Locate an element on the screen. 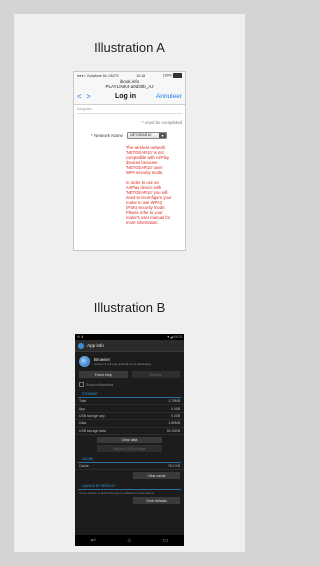 Image resolution: width=320 pixels, height=566 pixels. storage-row: USB storage data 80.00KB is located at coordinates (129, 431).